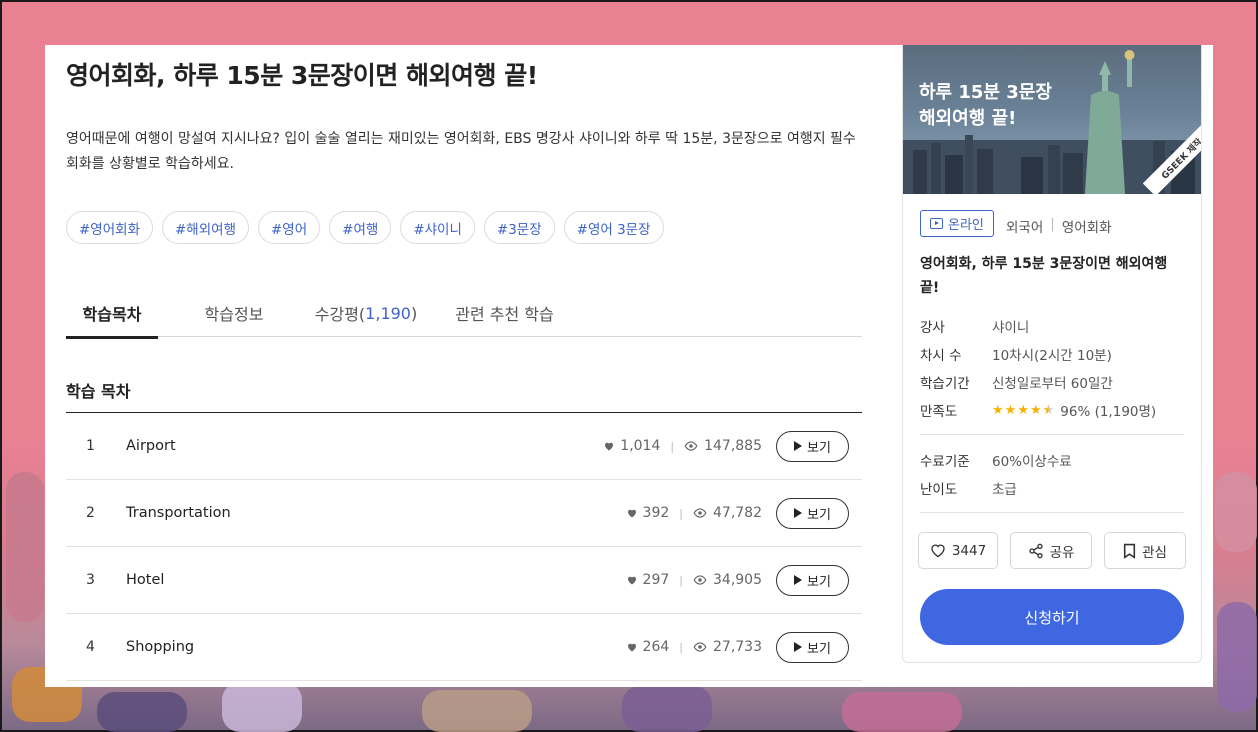 The image size is (1258, 732). I want to click on info-row-period: 학습기간 신청일로부터 60일간, so click(1016, 384).